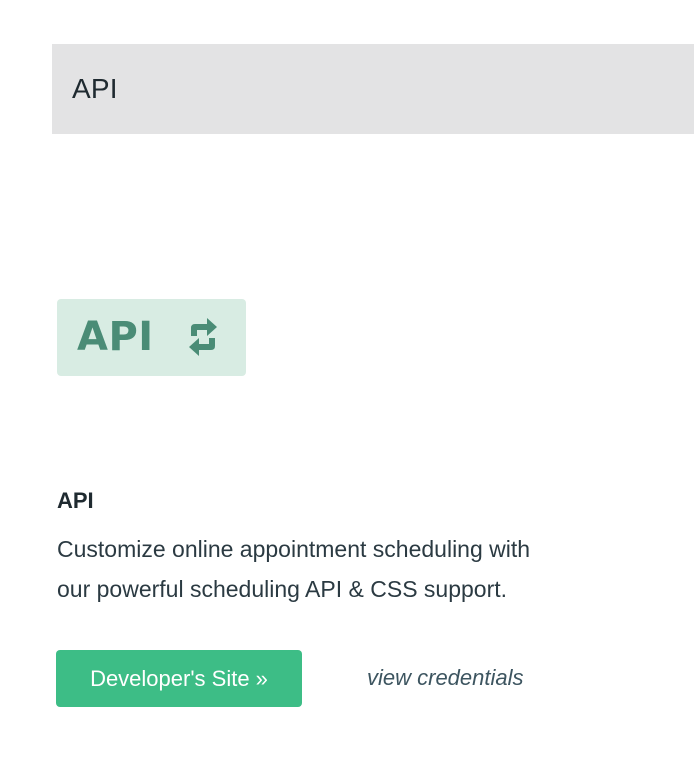 The image size is (694, 760). I want to click on view-credentials-link: view credentials, so click(445, 678).